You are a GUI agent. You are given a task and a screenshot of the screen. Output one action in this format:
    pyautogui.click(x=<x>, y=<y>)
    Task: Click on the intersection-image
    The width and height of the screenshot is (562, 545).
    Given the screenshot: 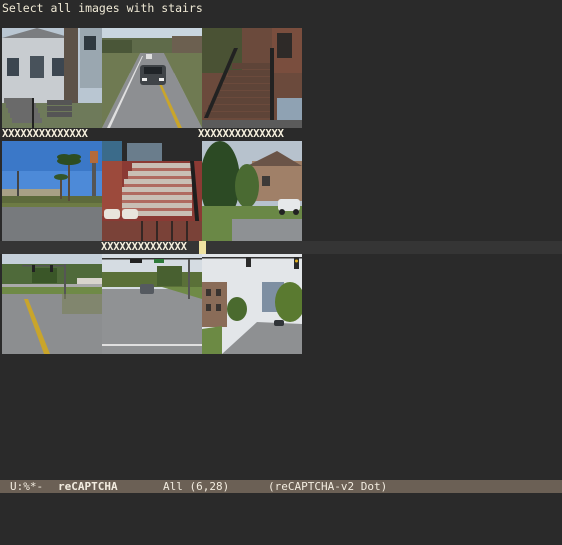 What is the action you would take?
    pyautogui.click(x=52, y=304)
    